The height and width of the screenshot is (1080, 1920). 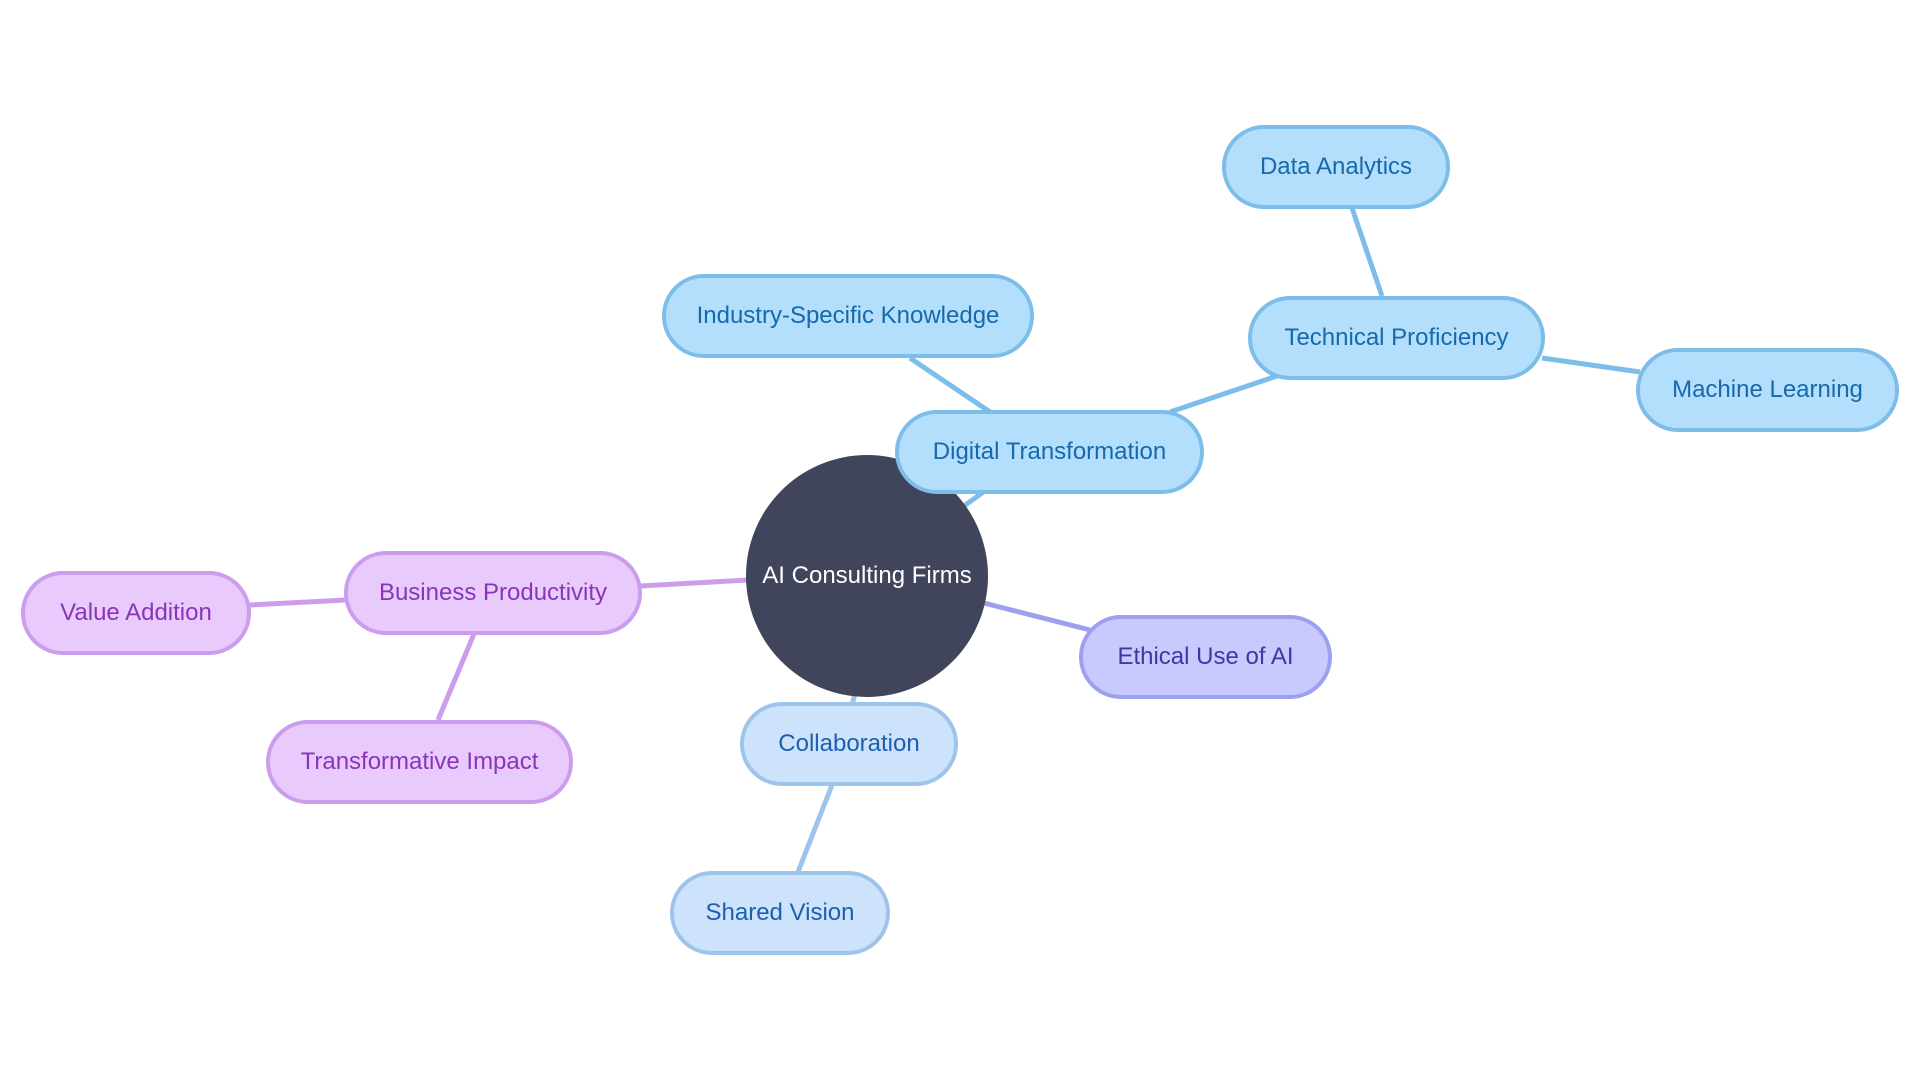 I want to click on node-ethical-use-of-ai: Ethical Use of AI, so click(x=1205, y=657).